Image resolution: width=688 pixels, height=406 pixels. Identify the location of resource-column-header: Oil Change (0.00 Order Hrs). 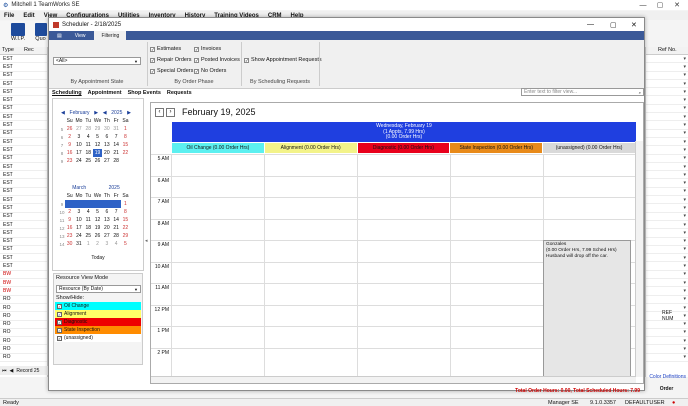
(218, 148).